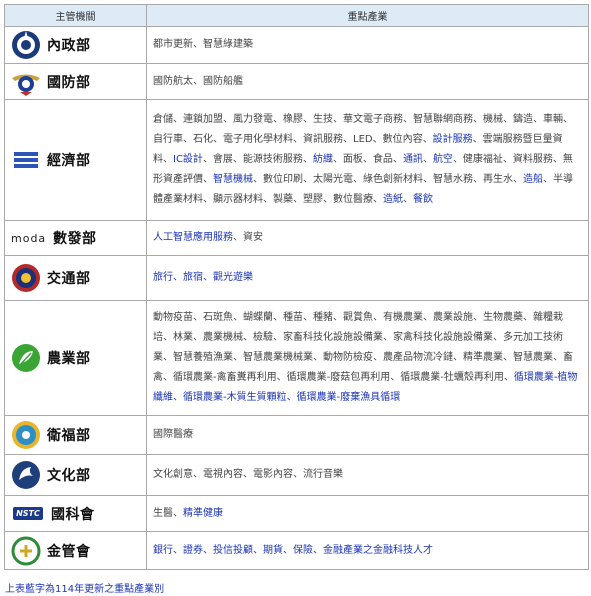 The height and width of the screenshot is (596, 591). What do you see at coordinates (26, 435) in the screenshot?
I see `mohw-emblem-icon` at bounding box center [26, 435].